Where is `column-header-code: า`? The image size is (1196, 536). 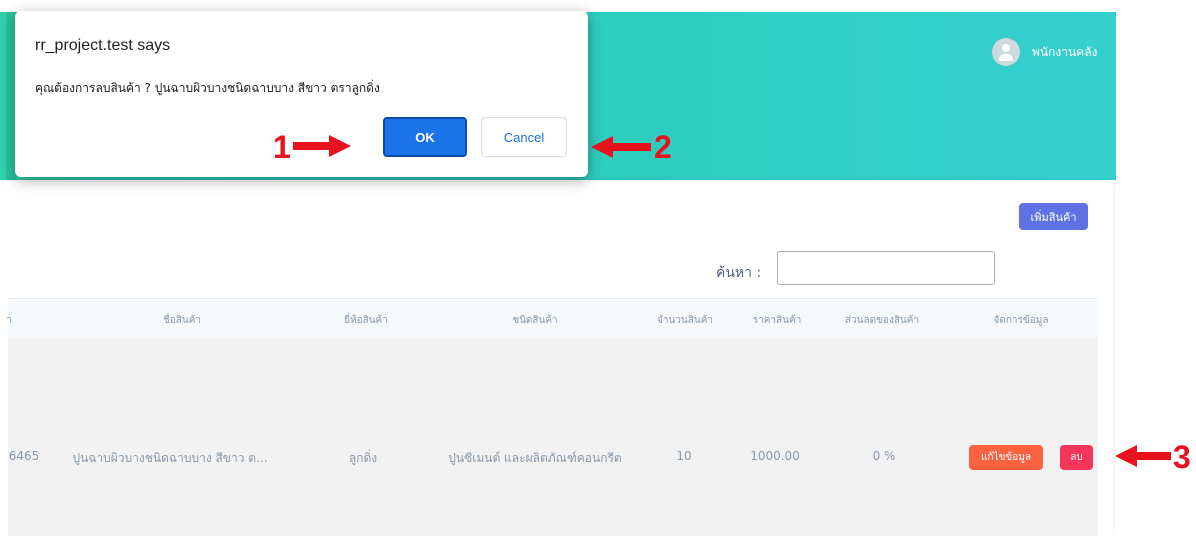
column-header-code: า is located at coordinates (9, 320).